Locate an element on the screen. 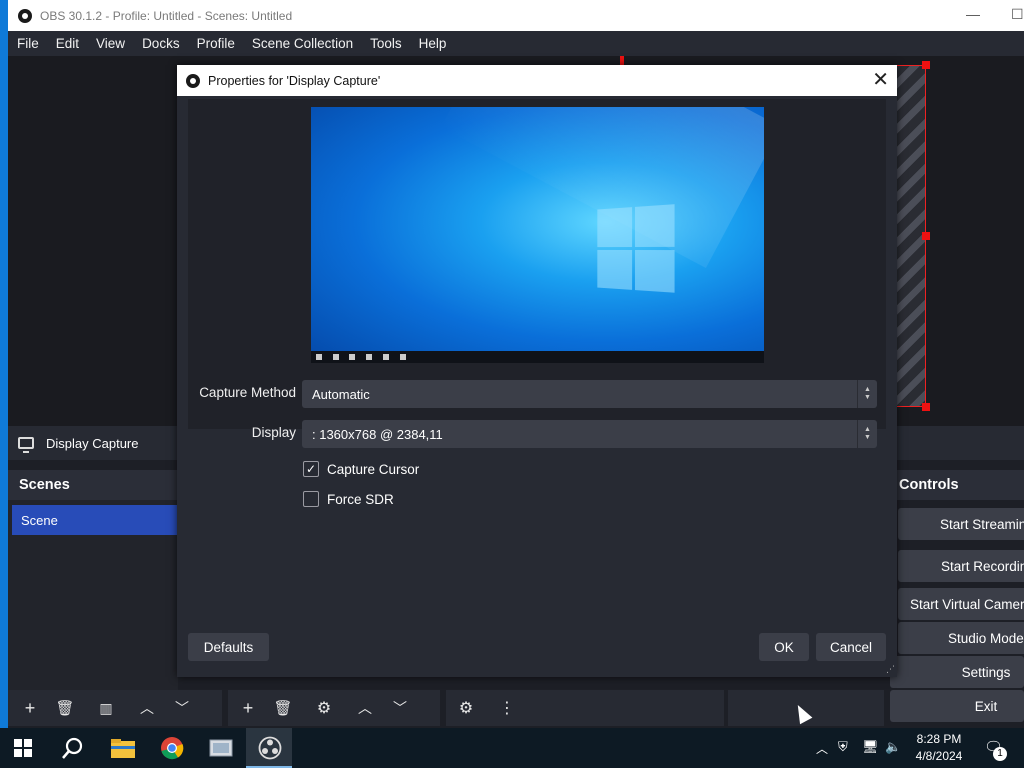  ok-button: OK is located at coordinates (784, 647).